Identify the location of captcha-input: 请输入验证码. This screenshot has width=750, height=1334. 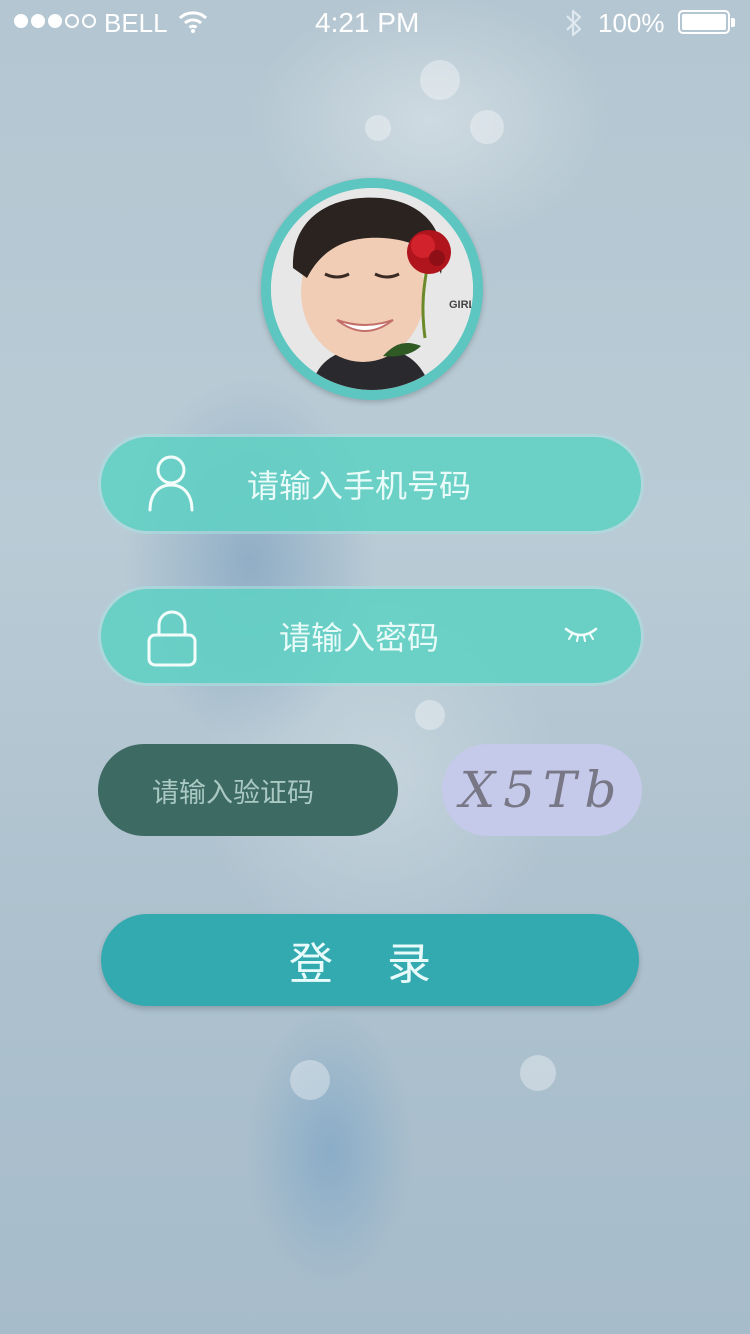
(248, 790).